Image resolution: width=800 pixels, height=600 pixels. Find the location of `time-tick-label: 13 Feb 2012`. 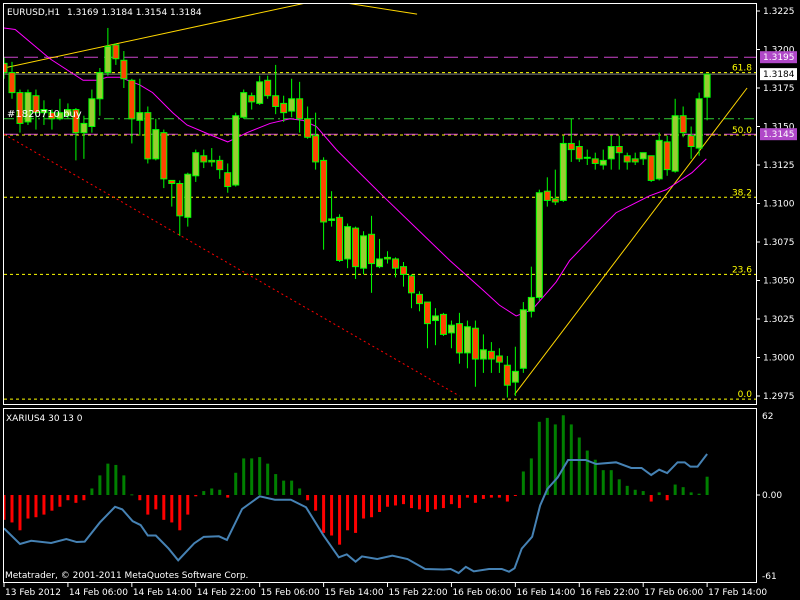

time-tick-label: 13 Feb 2012 is located at coordinates (33, 593).